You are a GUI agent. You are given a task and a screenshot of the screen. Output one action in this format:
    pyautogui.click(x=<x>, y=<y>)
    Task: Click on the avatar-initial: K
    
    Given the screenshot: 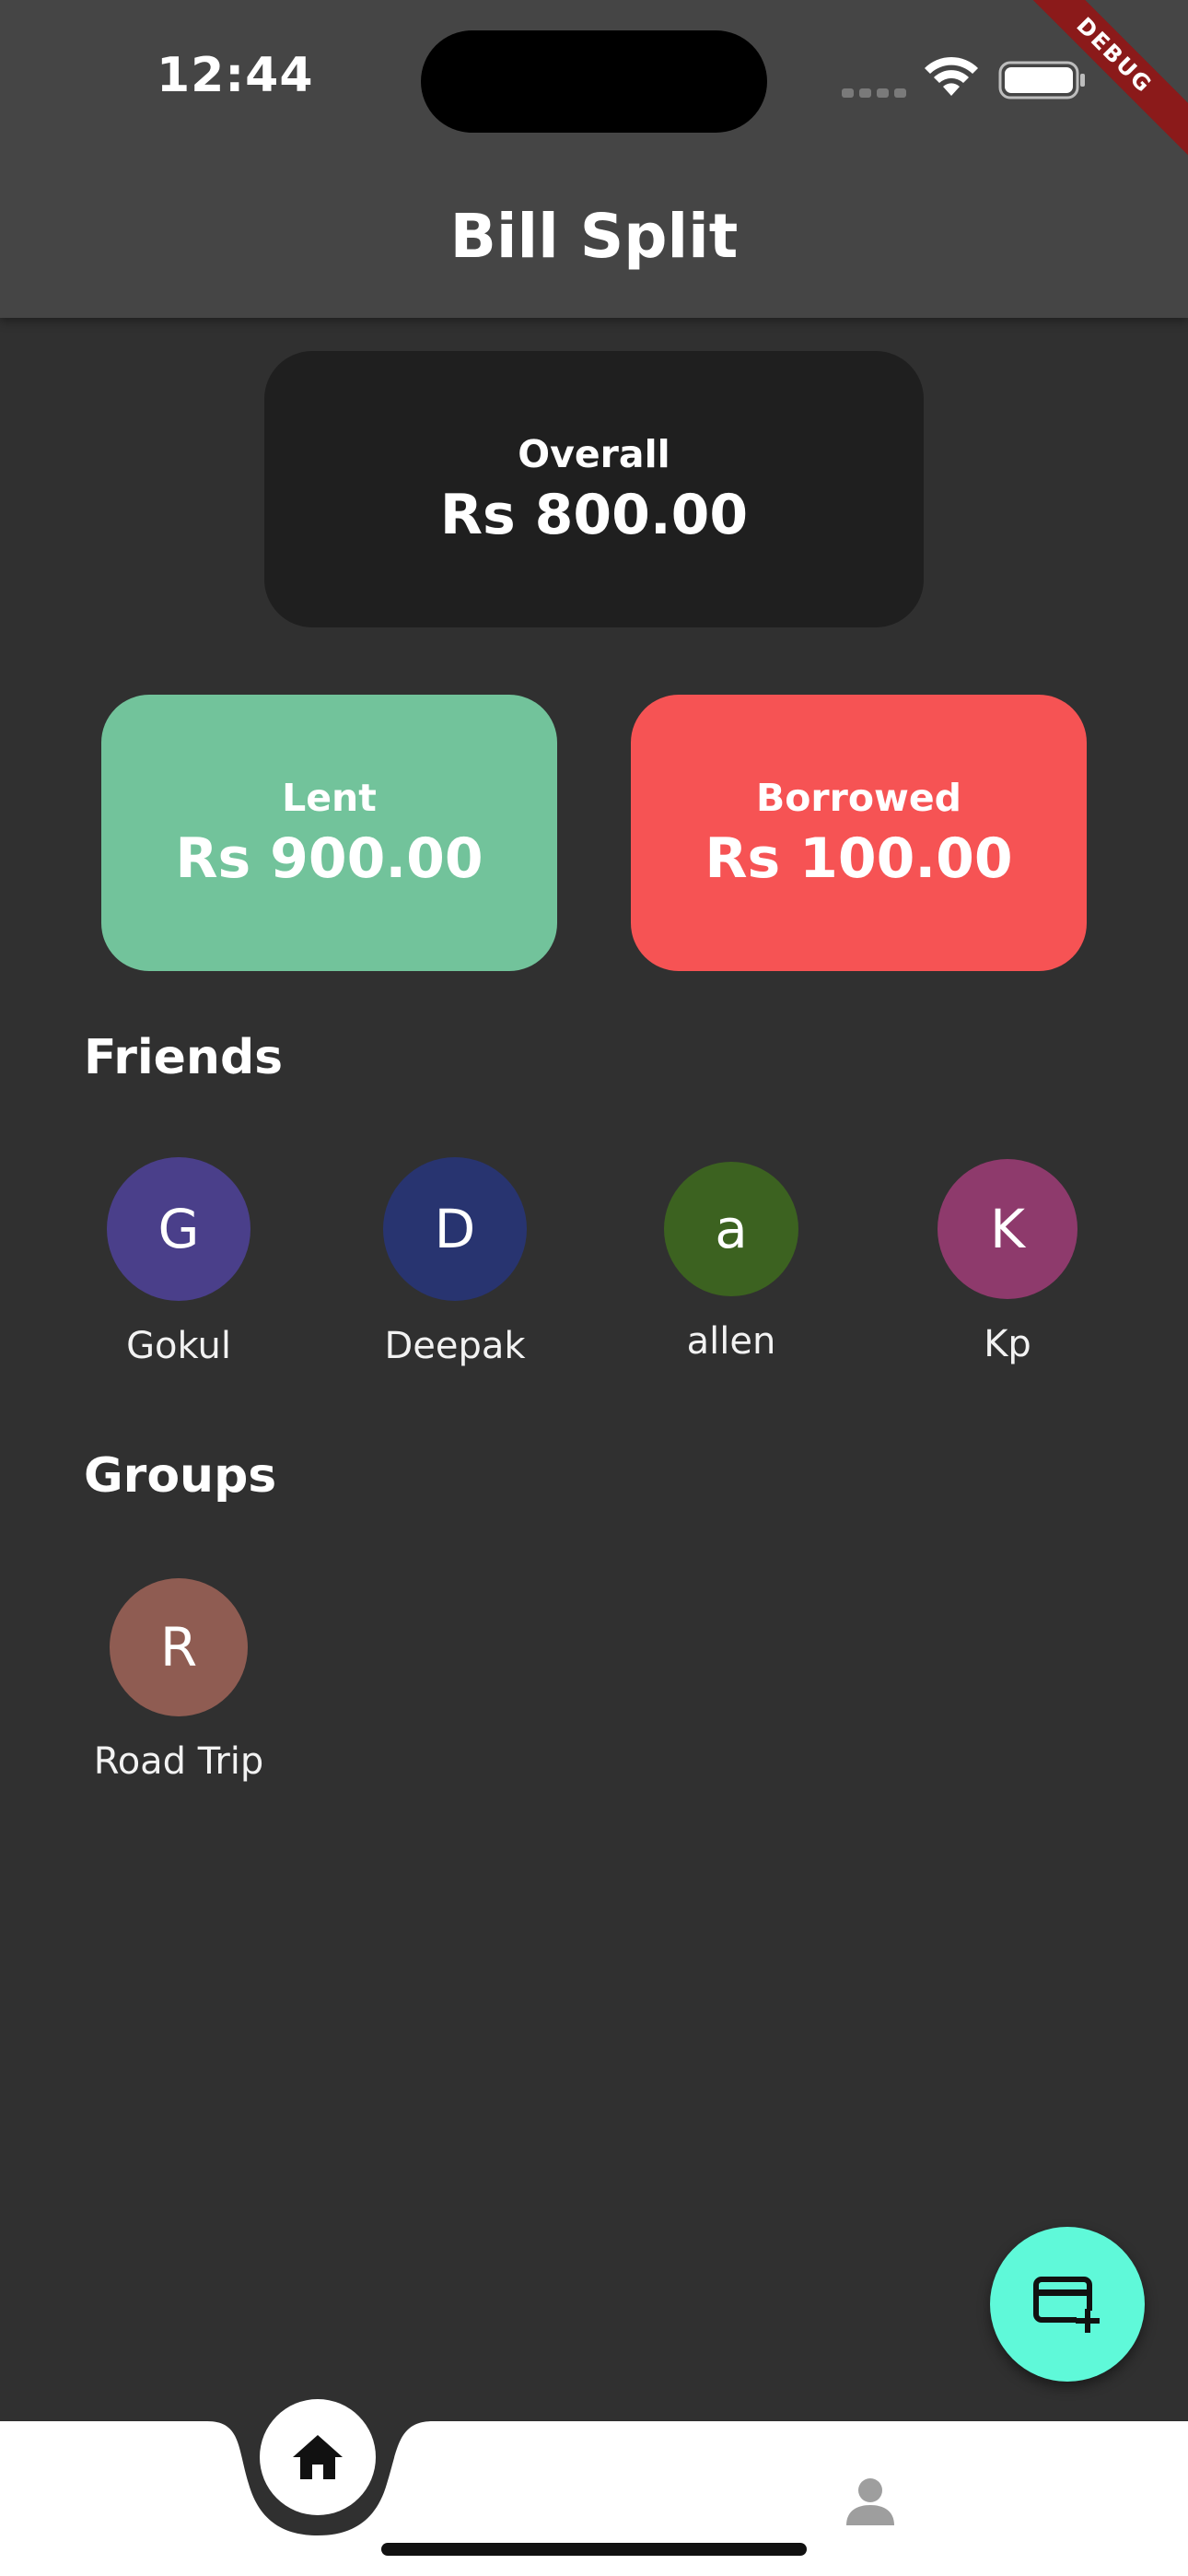 What is the action you would take?
    pyautogui.click(x=1007, y=1229)
    